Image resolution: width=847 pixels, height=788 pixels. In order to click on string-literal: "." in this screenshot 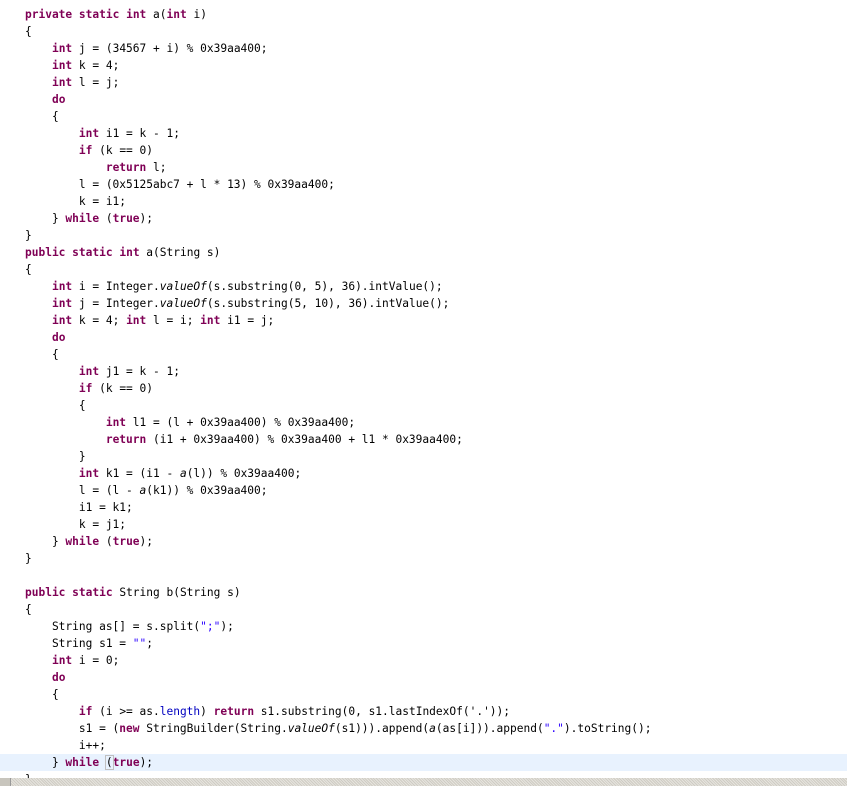, I will do `click(553, 728)`.